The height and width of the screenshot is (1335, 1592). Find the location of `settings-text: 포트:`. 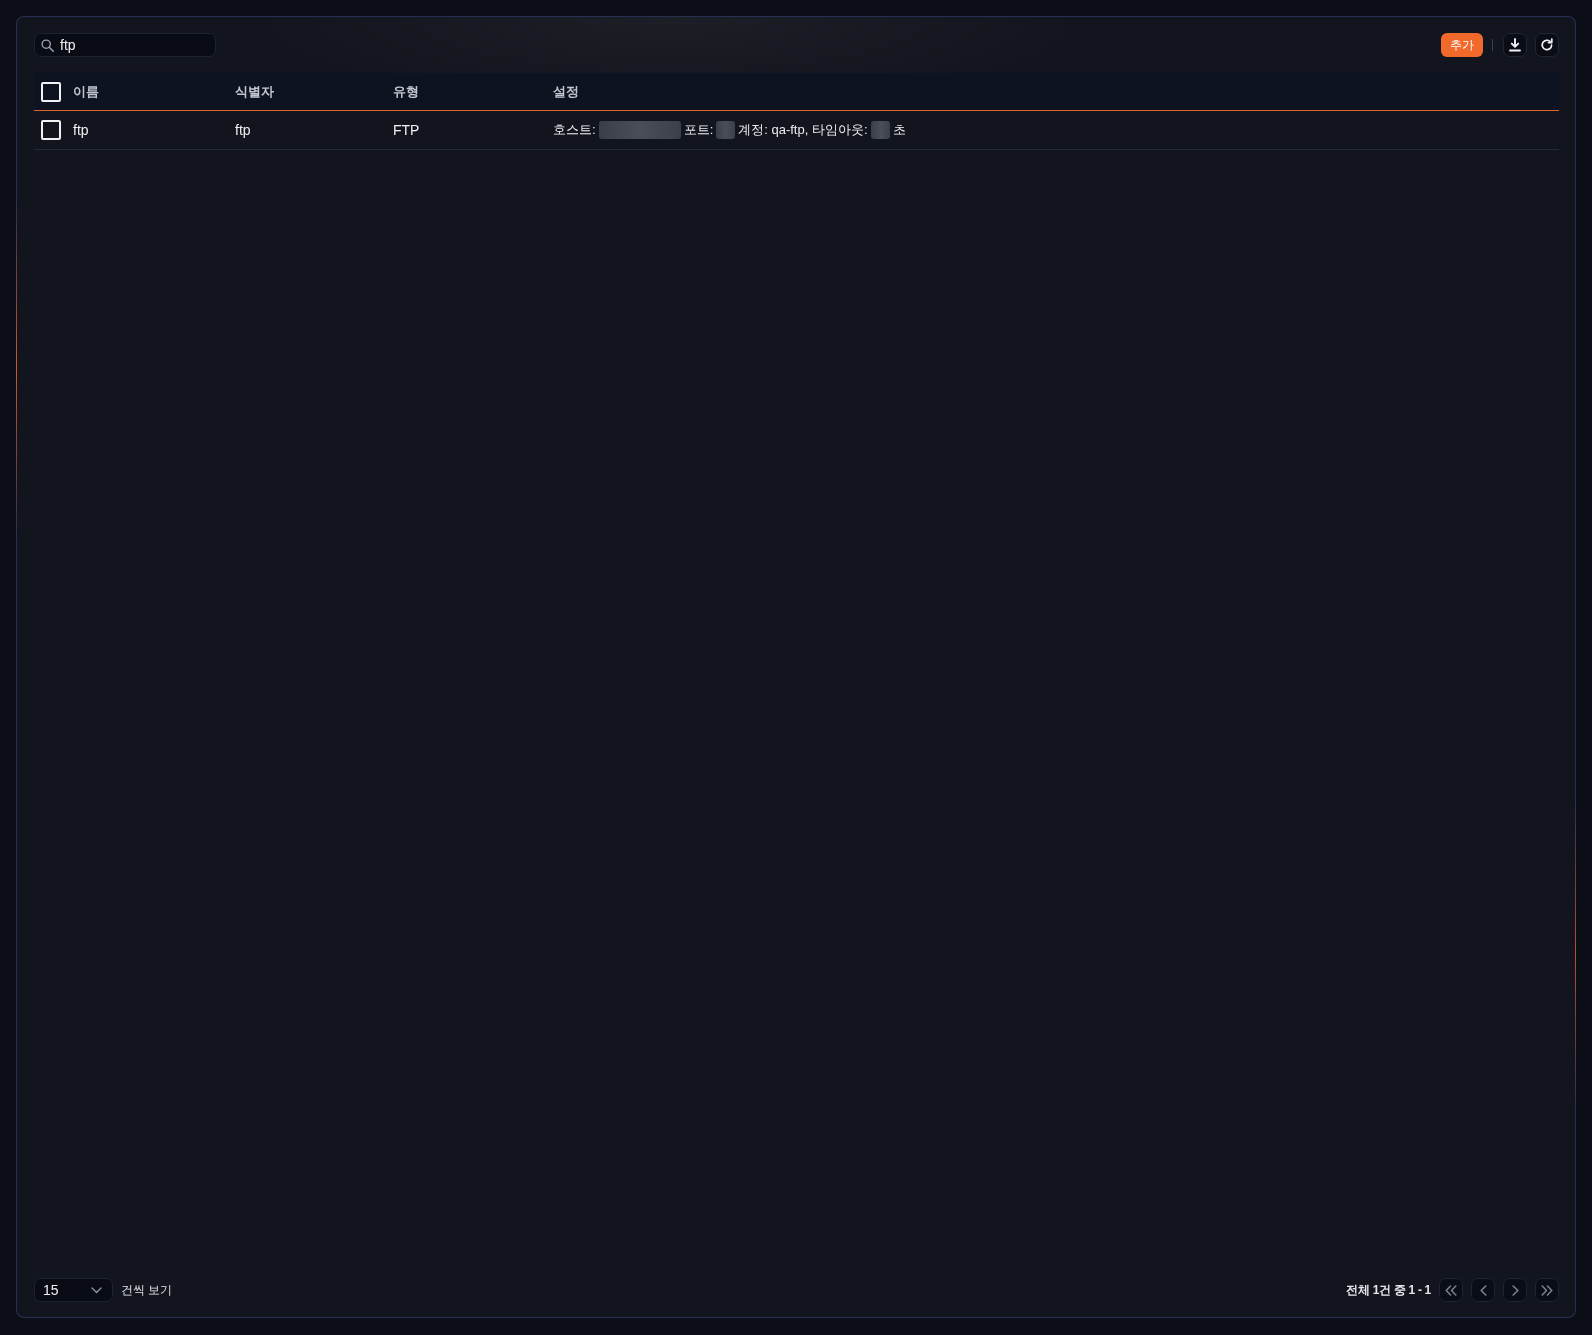

settings-text: 포트: is located at coordinates (698, 130).